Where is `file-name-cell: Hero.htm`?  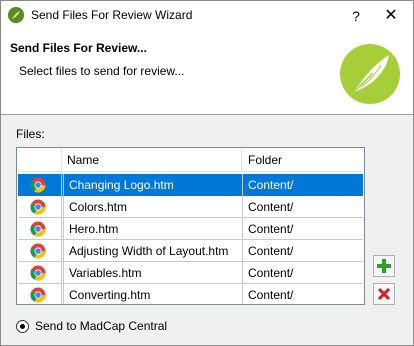
file-name-cell: Hero.htm is located at coordinates (153, 229).